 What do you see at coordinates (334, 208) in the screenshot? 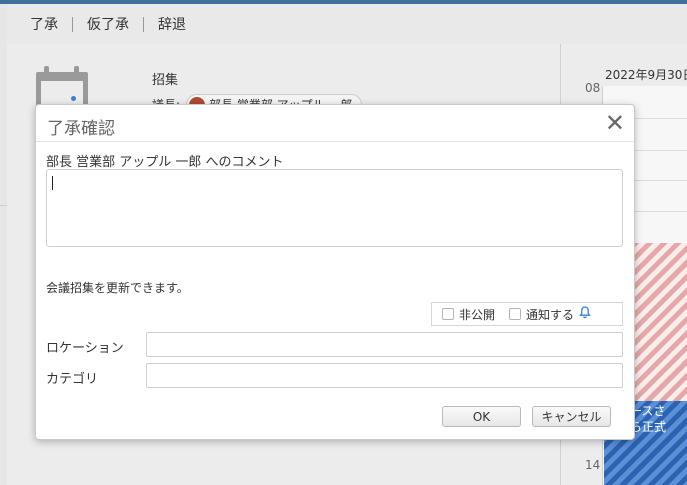
I see `comment-field` at bounding box center [334, 208].